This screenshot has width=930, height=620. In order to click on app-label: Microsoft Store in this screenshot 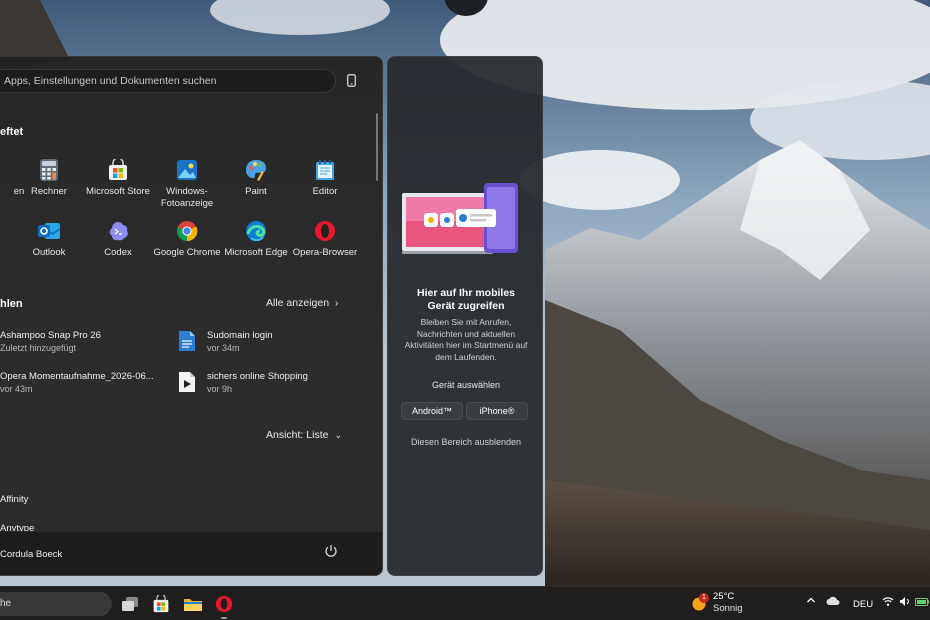, I will do `click(118, 191)`.